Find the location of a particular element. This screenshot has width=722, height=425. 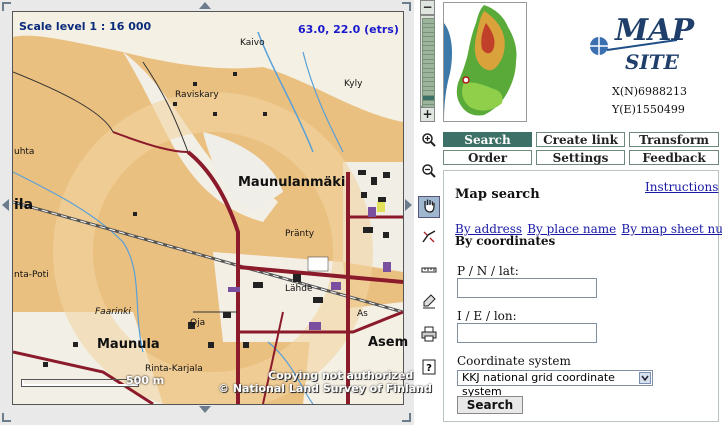

measure-icon is located at coordinates (429, 239).